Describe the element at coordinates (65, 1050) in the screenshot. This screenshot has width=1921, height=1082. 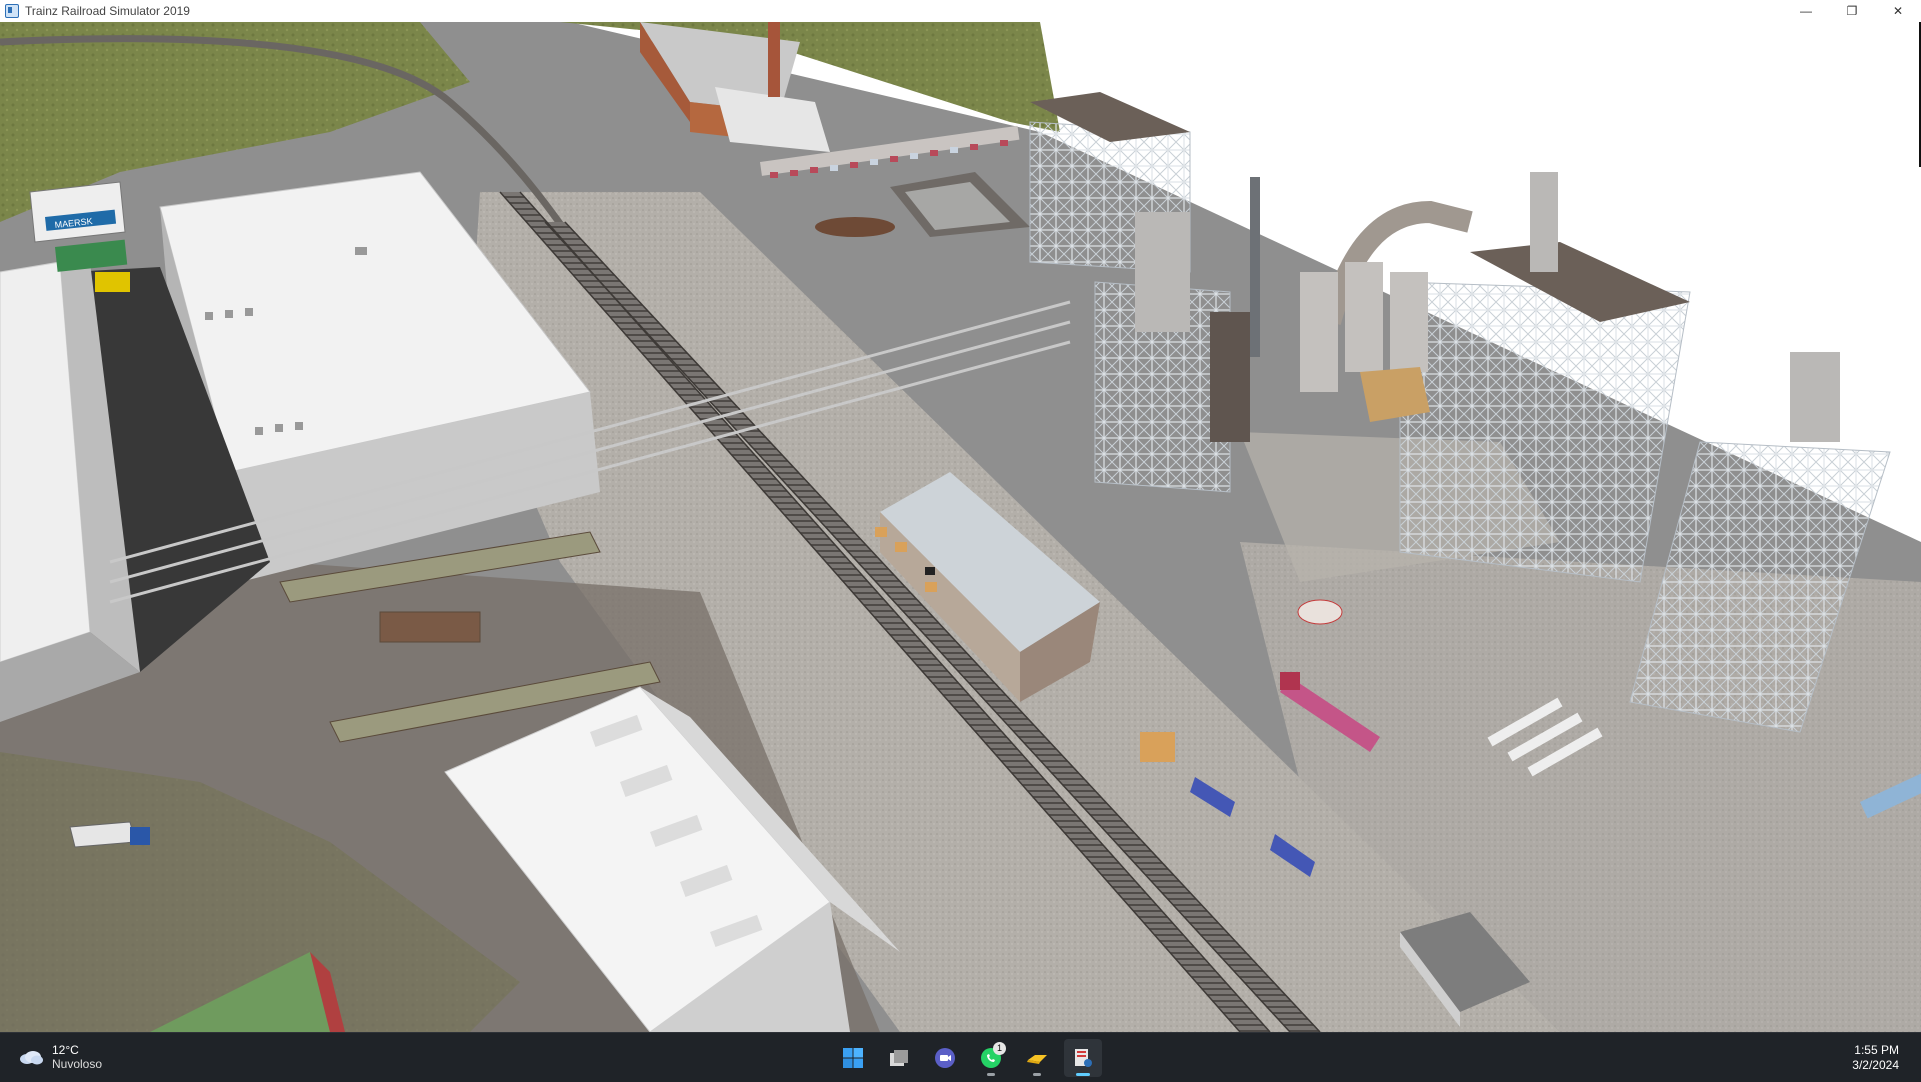
I see `weather-temperature: 12°C` at that location.